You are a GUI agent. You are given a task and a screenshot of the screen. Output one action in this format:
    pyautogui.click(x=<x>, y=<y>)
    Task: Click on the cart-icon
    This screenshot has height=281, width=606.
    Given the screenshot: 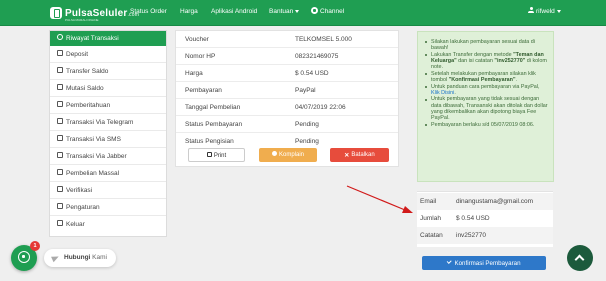 What is the action you would take?
    pyautogui.click(x=60, y=172)
    